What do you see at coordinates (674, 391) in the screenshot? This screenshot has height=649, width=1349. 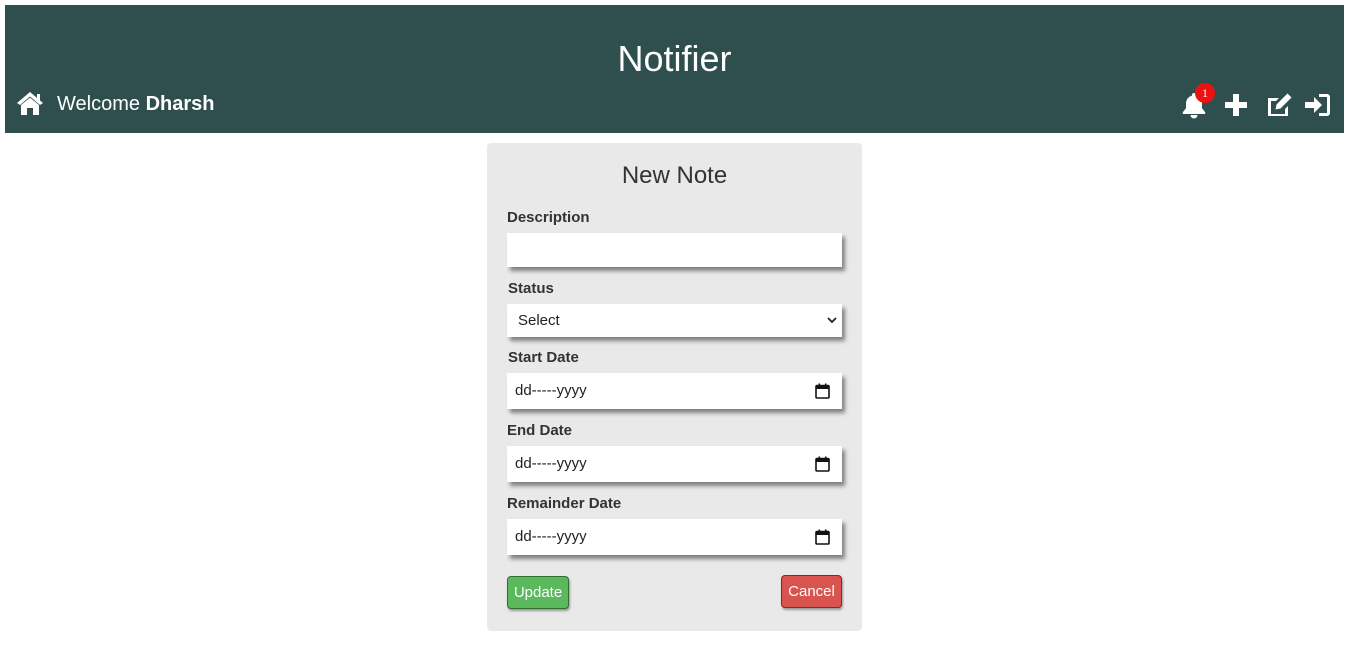 I see `start-date-input: dd-----yyyy` at bounding box center [674, 391].